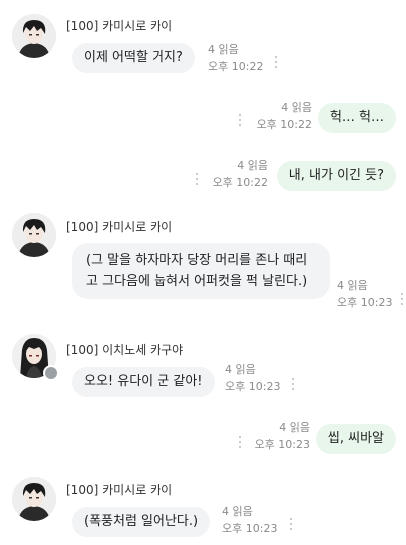 This screenshot has height=545, width=406. Describe the element at coordinates (355, 439) in the screenshot. I see `message-bubble: 씹, 씨바알` at that location.